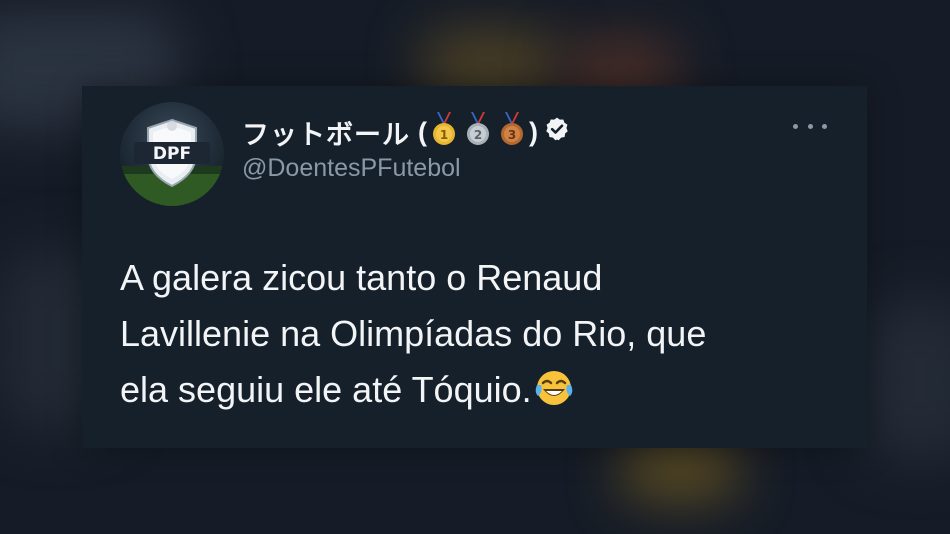  Describe the element at coordinates (413, 333) in the screenshot. I see `tweet-text-line: Lavillenie na Olimpíadas do Rio, que` at that location.